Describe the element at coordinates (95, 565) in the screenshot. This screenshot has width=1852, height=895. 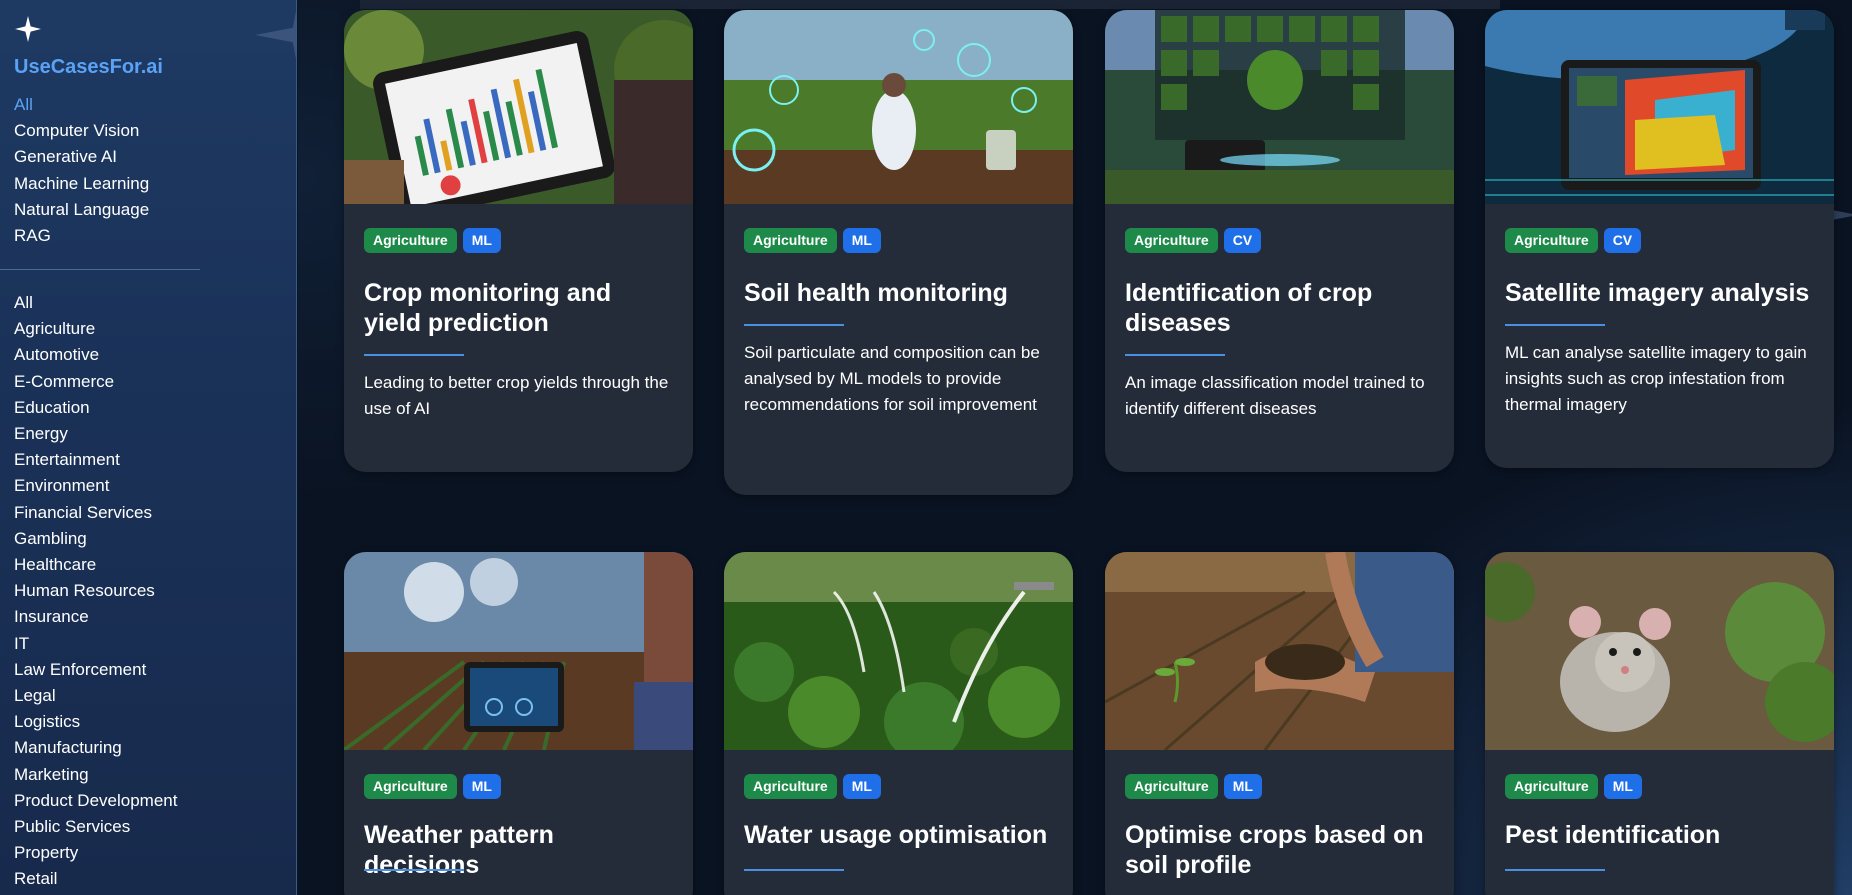
I see `industry-filter-healthcare: Healthcare` at that location.